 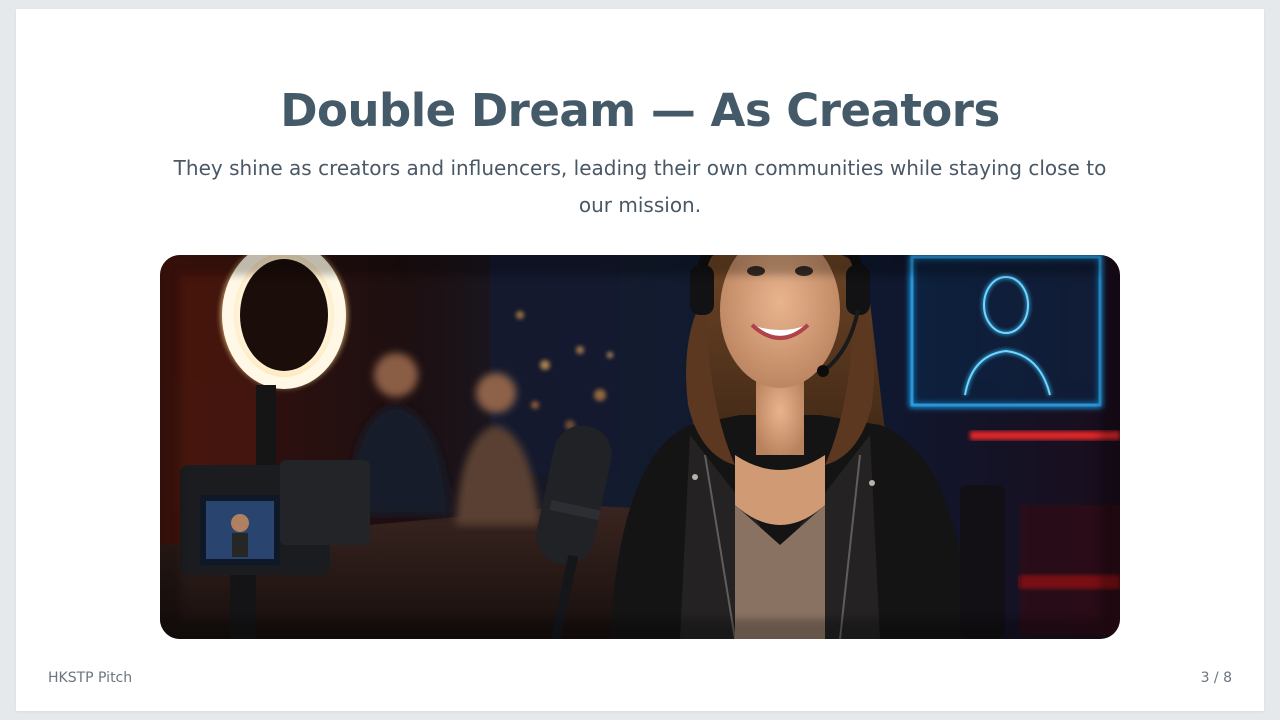 What do you see at coordinates (90, 678) in the screenshot?
I see `deck-name: HKSTP Pitch` at bounding box center [90, 678].